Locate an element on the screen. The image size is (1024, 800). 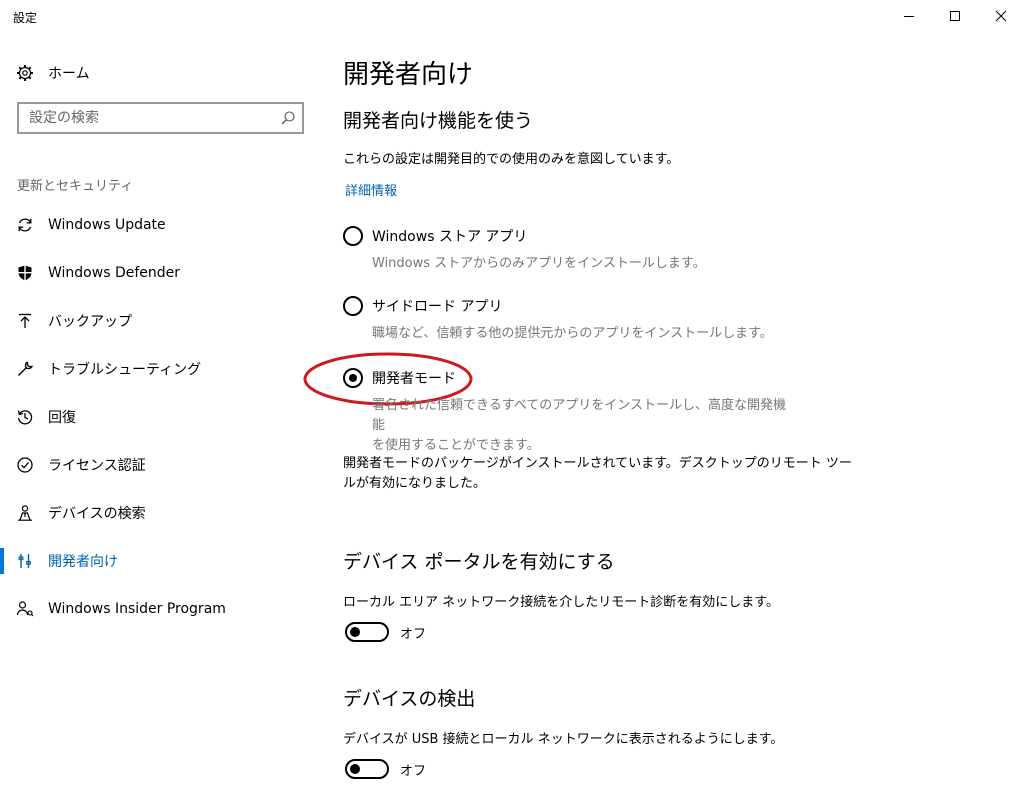
gear-icon is located at coordinates (25, 73).